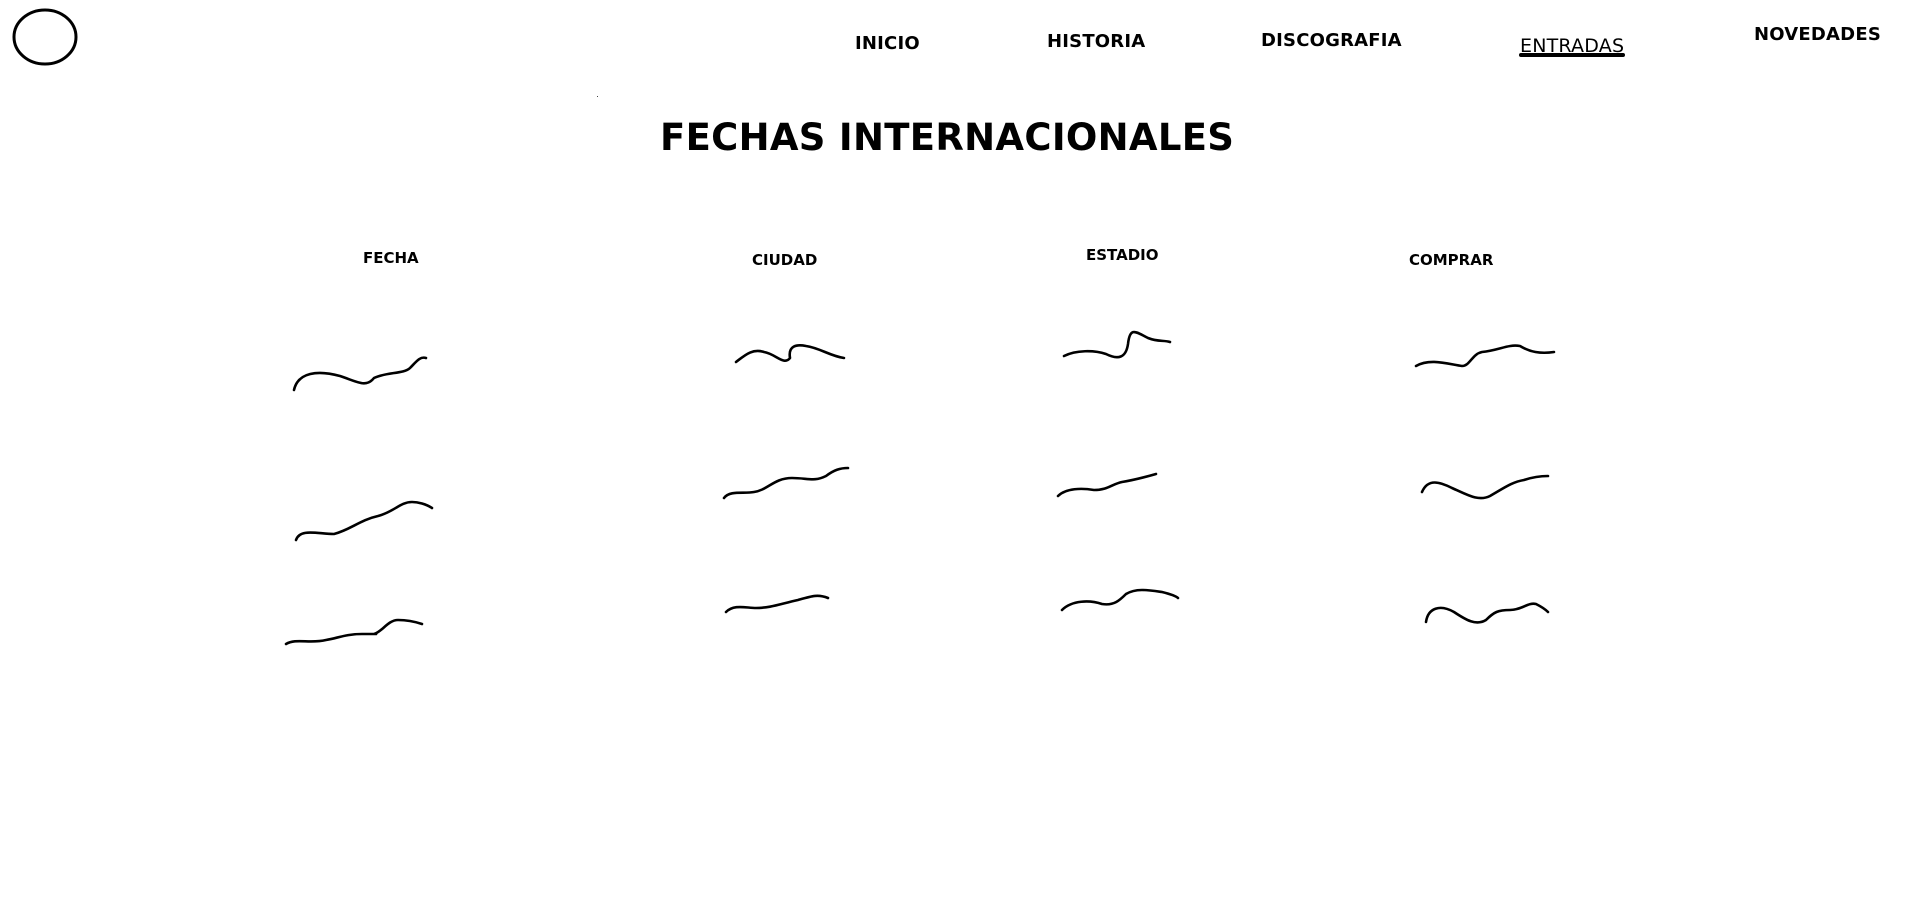 This screenshot has height=903, width=1914. I want to click on cell-fecha-row-1-placeholder, so click(360, 374).